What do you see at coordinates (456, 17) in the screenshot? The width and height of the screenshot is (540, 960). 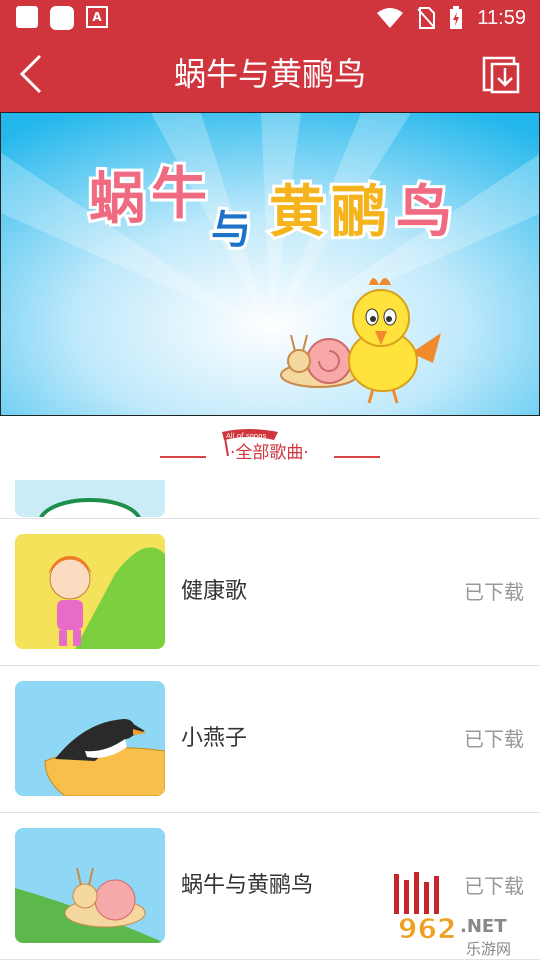 I see `battery-icon` at bounding box center [456, 17].